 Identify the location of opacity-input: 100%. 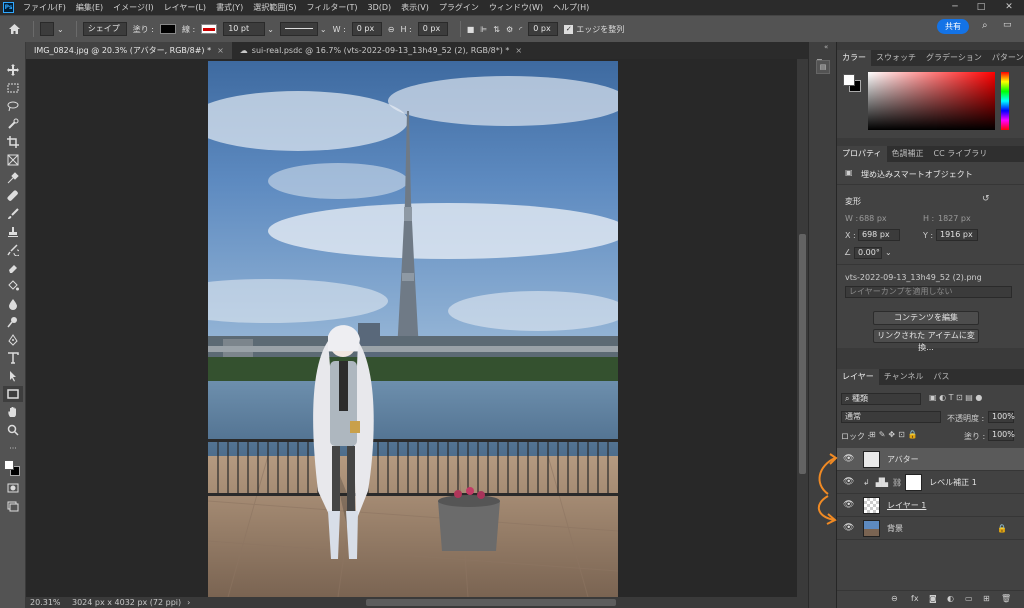
(1001, 417).